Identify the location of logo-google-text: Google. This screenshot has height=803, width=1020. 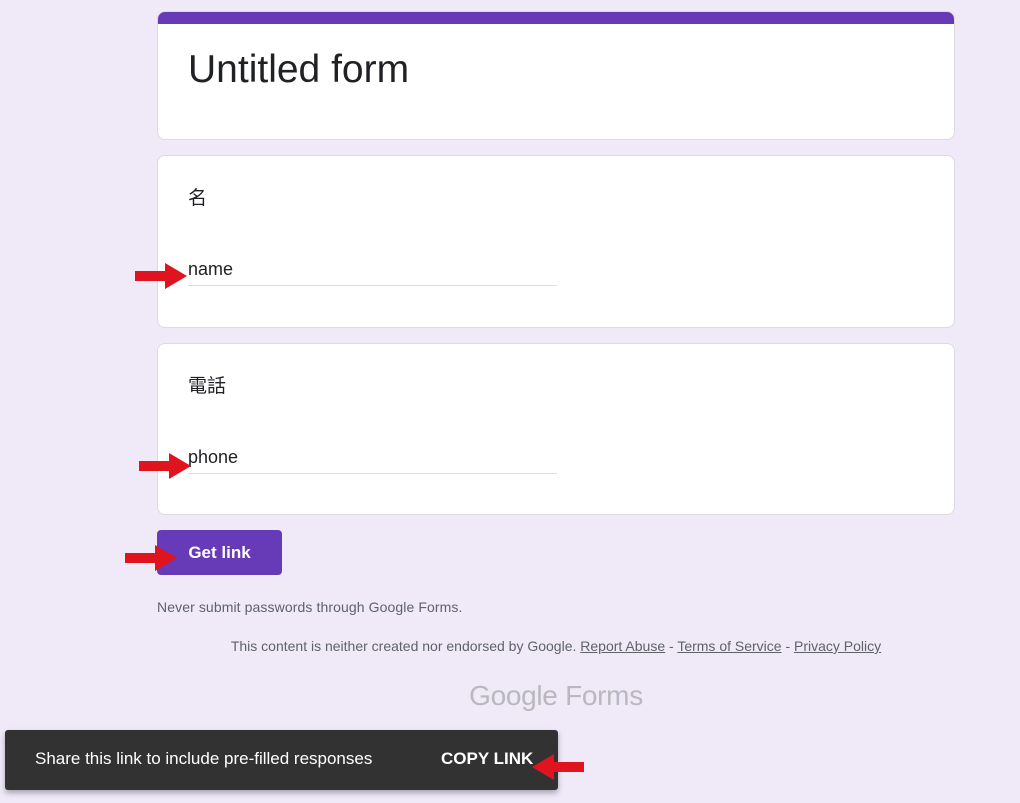
(513, 695).